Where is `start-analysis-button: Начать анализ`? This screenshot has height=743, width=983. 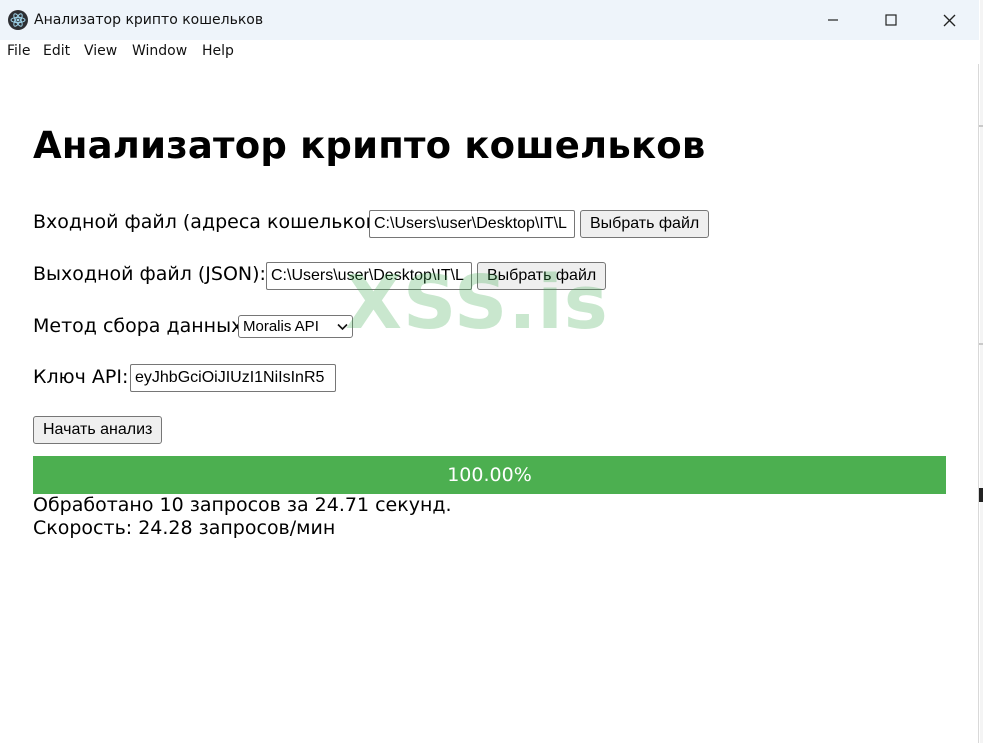 start-analysis-button: Начать анализ is located at coordinates (98, 430).